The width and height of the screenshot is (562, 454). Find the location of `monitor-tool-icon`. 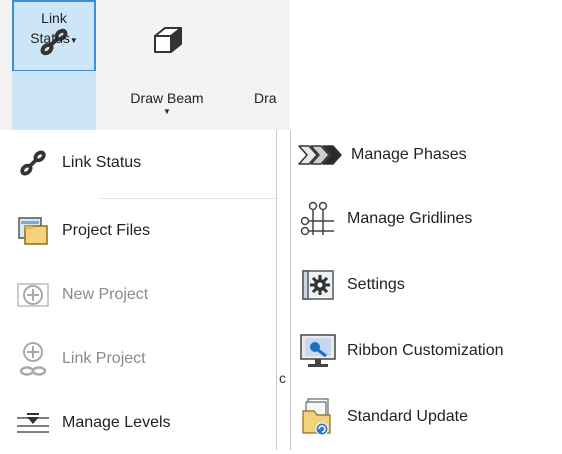

monitor-tool-icon is located at coordinates (318, 351).